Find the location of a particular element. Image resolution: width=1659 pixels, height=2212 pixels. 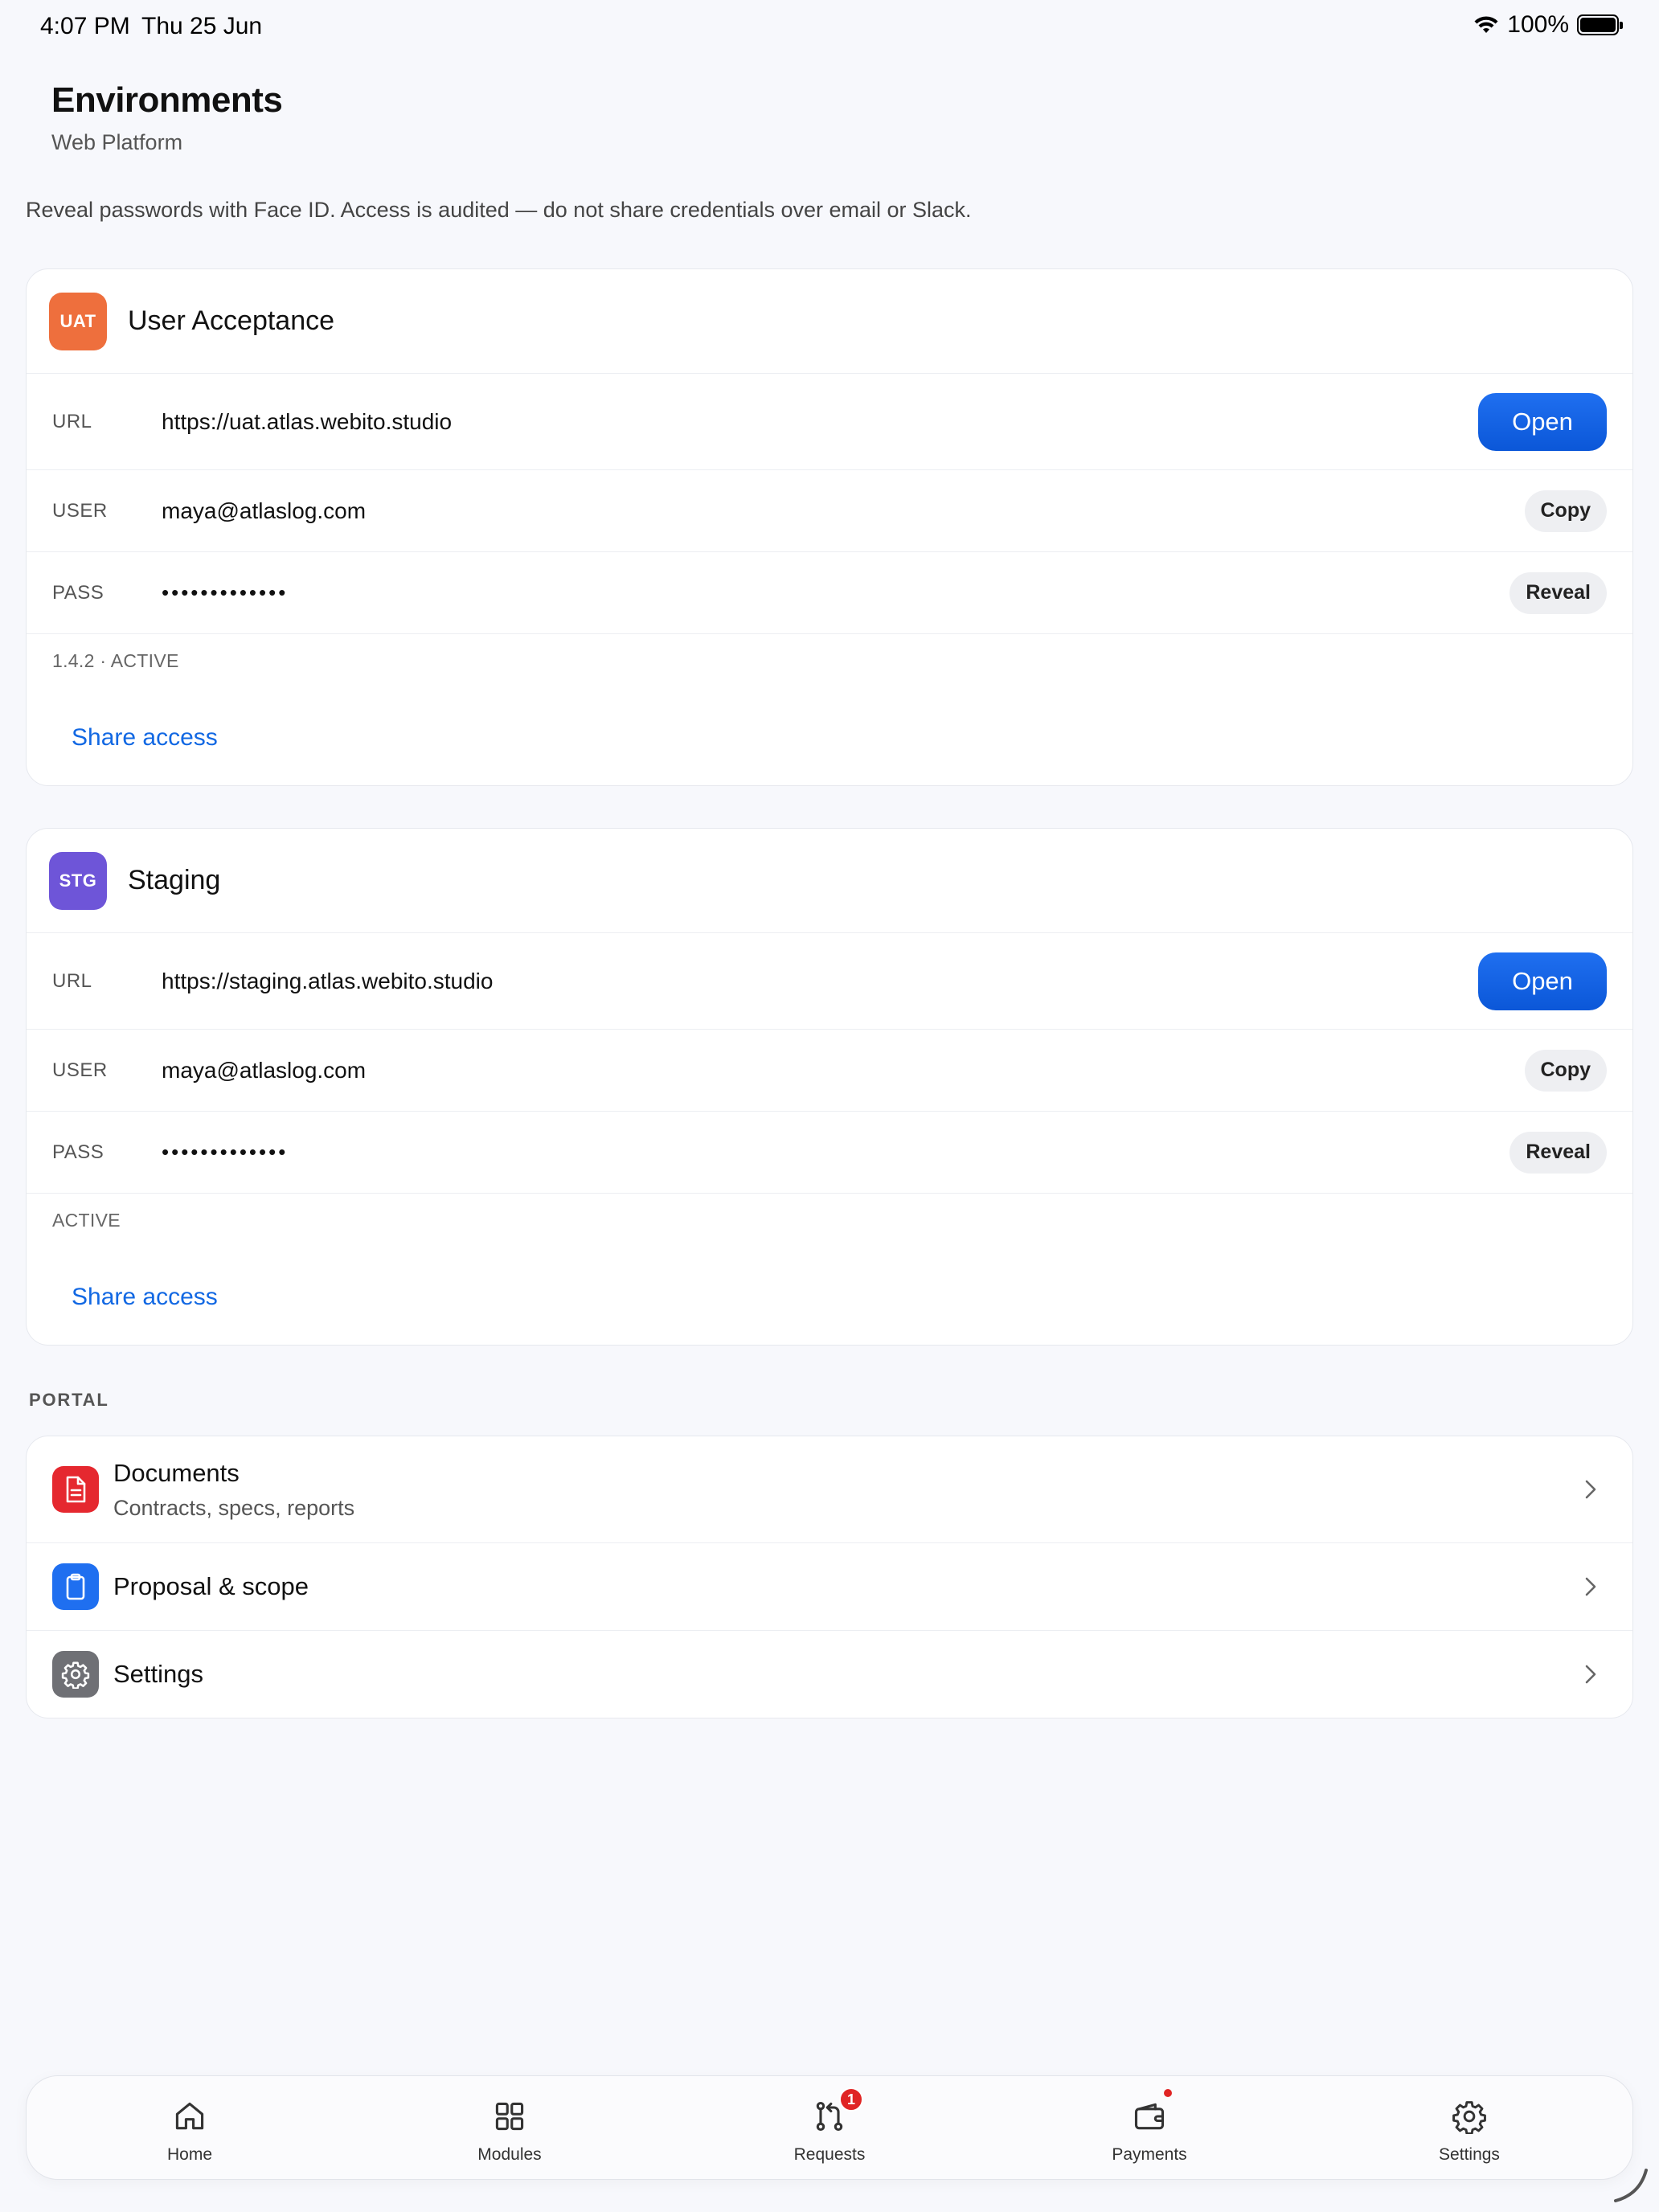

portal-item-text: Settings is located at coordinates (158, 1674).